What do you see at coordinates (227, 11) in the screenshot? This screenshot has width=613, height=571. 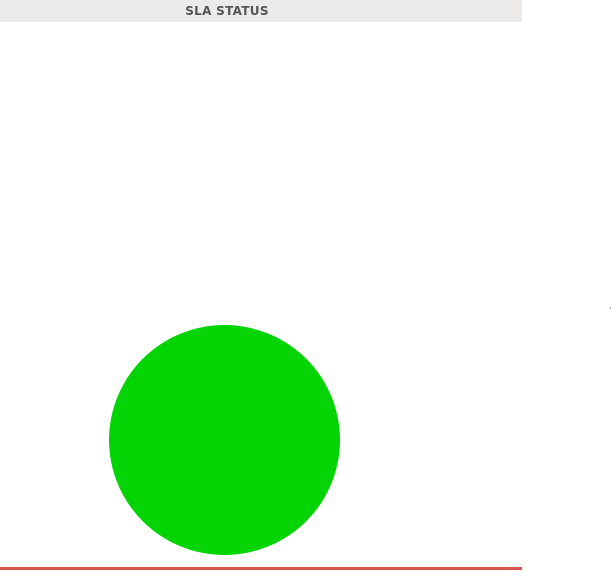 I see `panel-title: SLA STATUS` at bounding box center [227, 11].